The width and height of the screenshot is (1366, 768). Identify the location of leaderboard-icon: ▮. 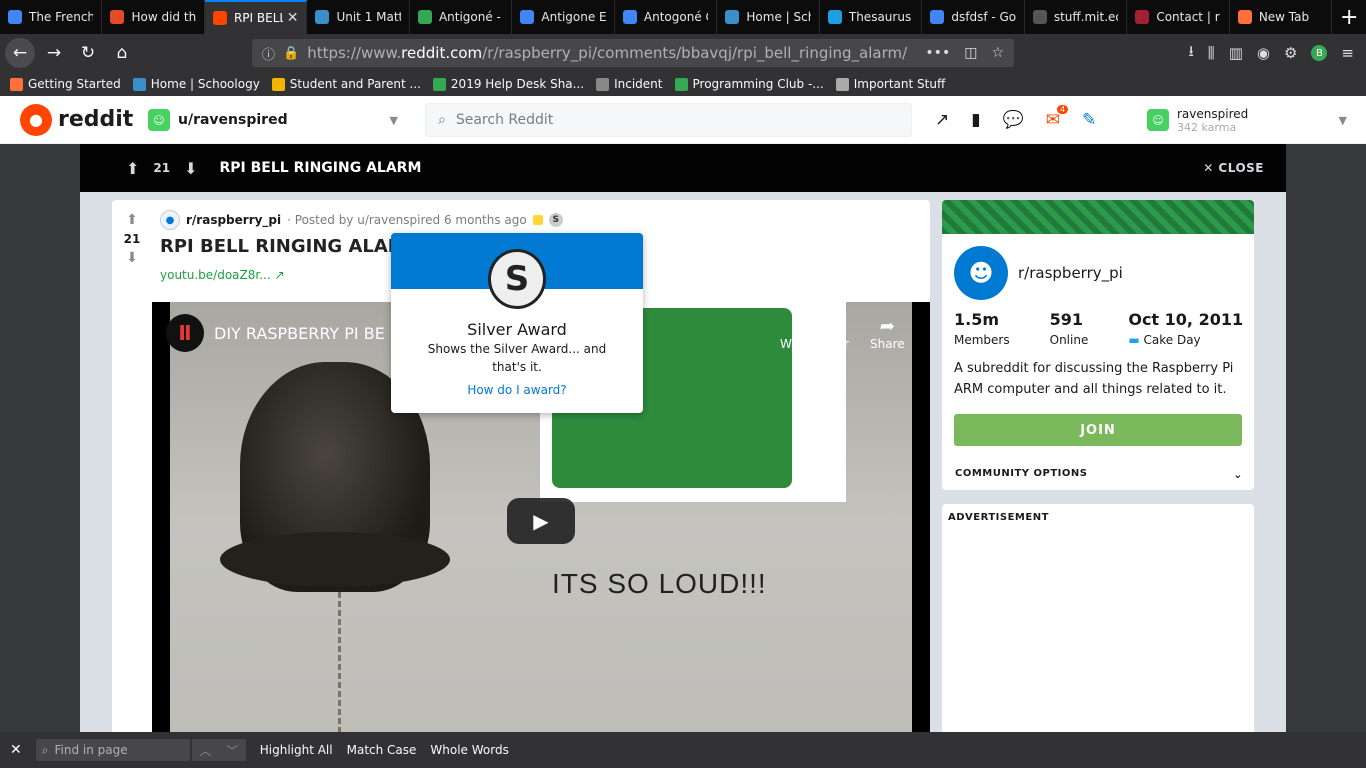
(975, 120).